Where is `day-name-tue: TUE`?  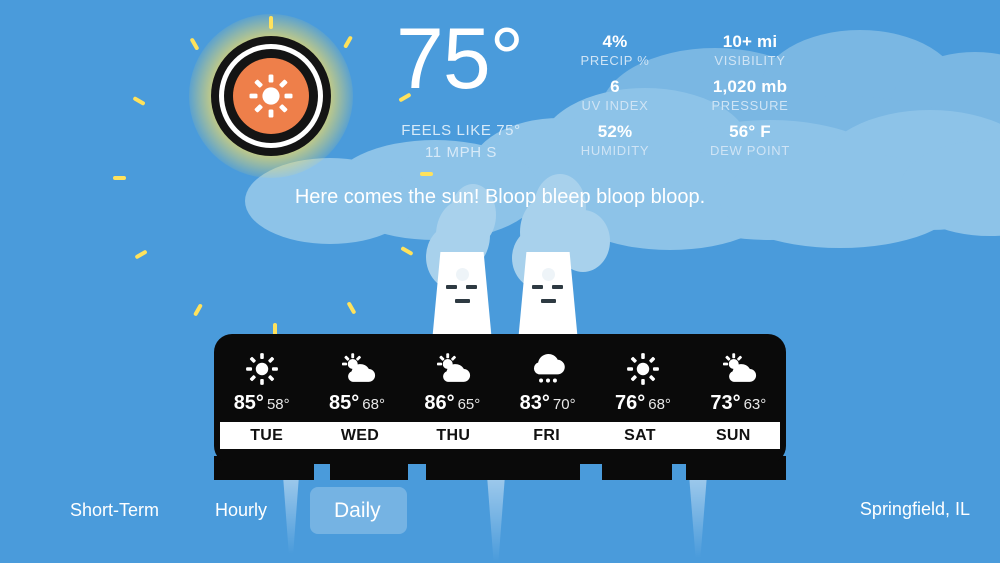
day-name-tue: TUE is located at coordinates (266, 435).